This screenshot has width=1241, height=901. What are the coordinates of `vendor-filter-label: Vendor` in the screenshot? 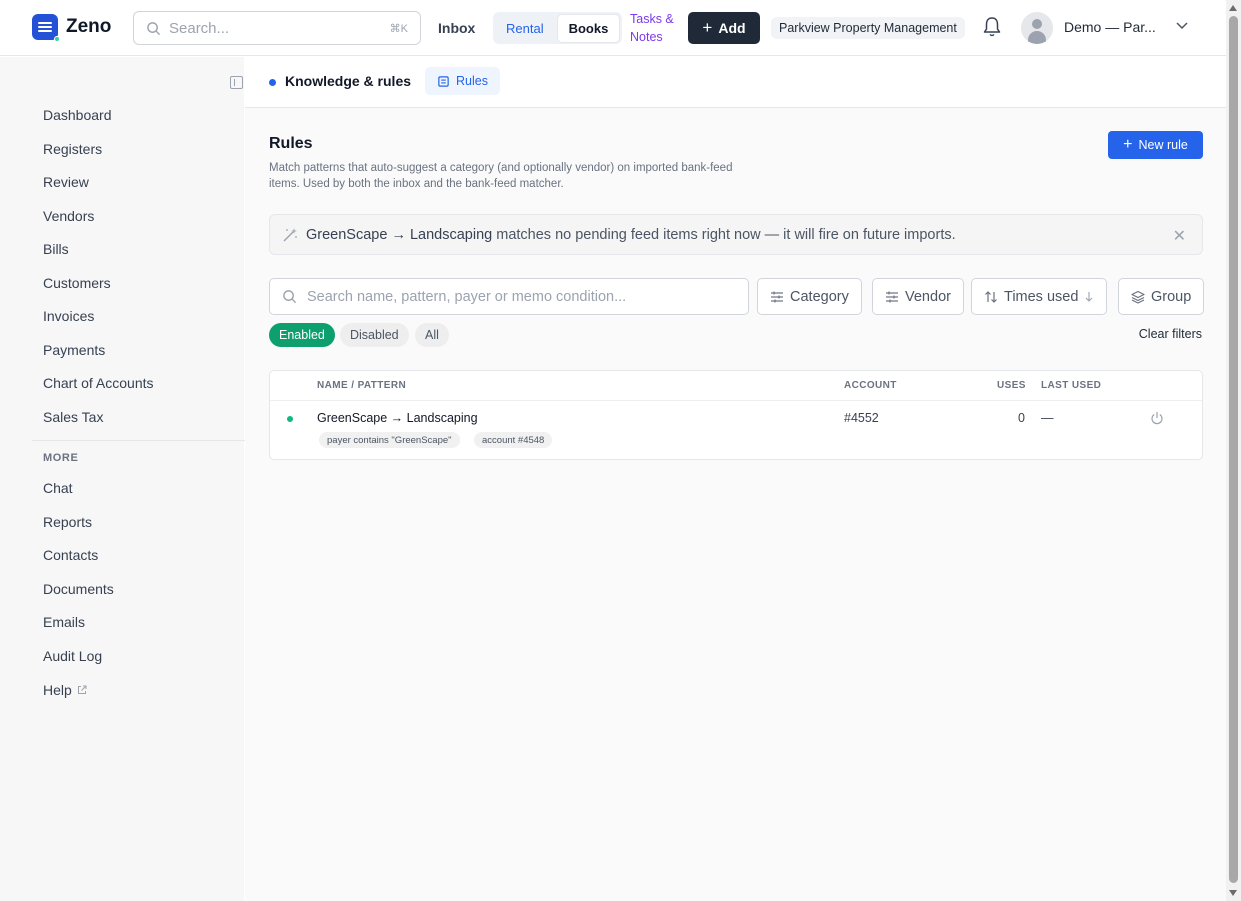 It's located at (928, 296).